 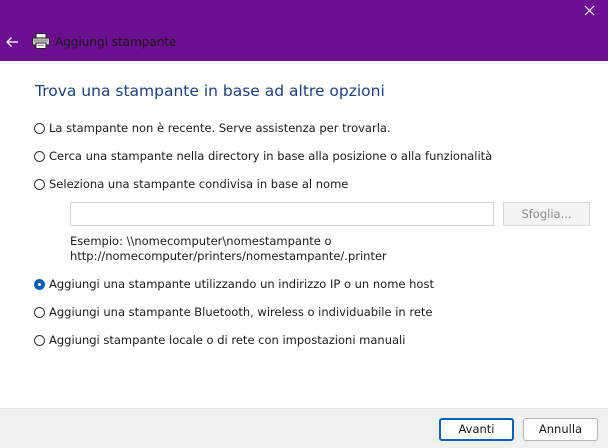 I want to click on next-button: Avanti, so click(x=476, y=429).